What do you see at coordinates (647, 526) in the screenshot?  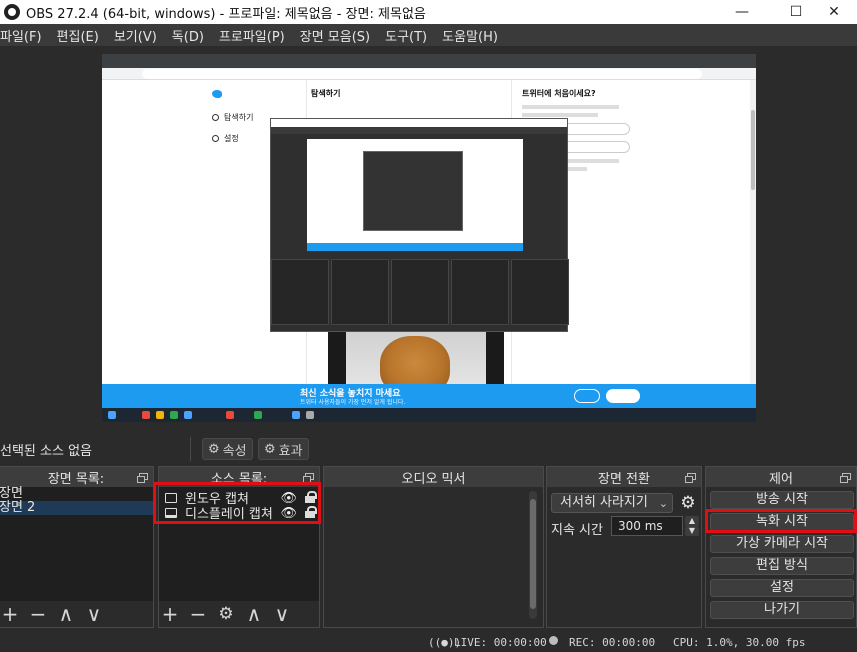 I see `duration-input: 300 ms` at bounding box center [647, 526].